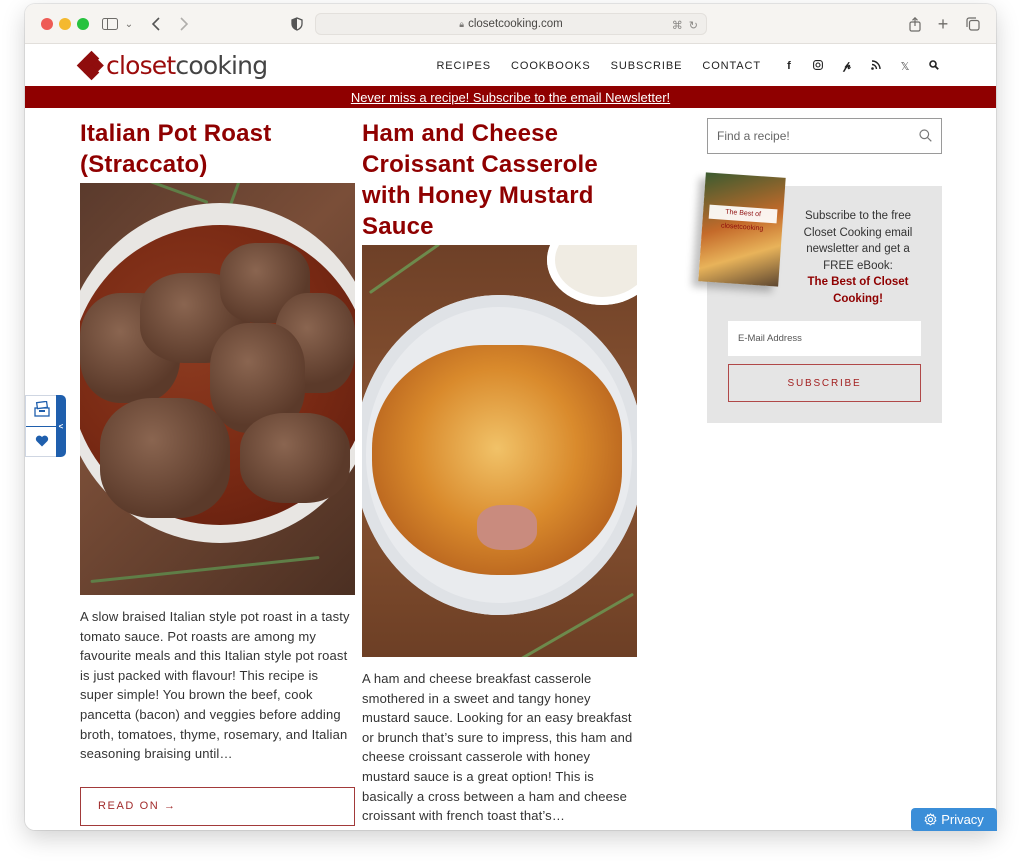  Describe the element at coordinates (90, 65) in the screenshot. I see `logo-mark-icon` at that location.